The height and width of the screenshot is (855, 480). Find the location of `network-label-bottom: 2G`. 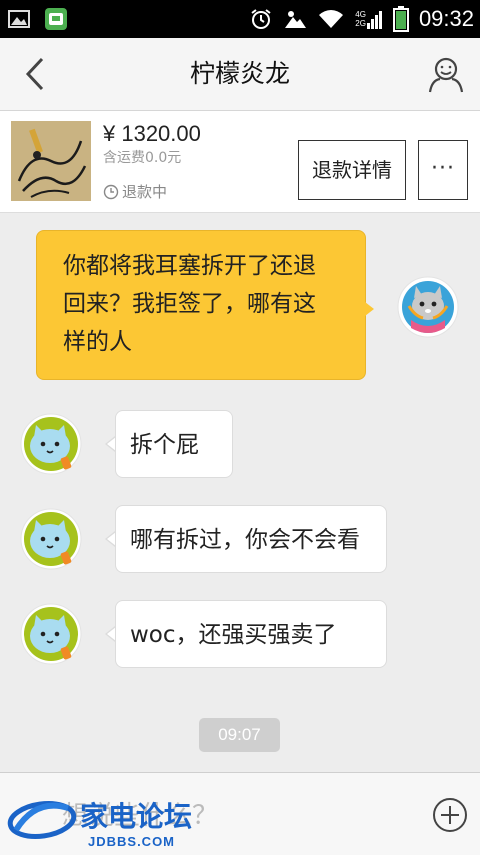

network-label-bottom: 2G is located at coordinates (360, 23).